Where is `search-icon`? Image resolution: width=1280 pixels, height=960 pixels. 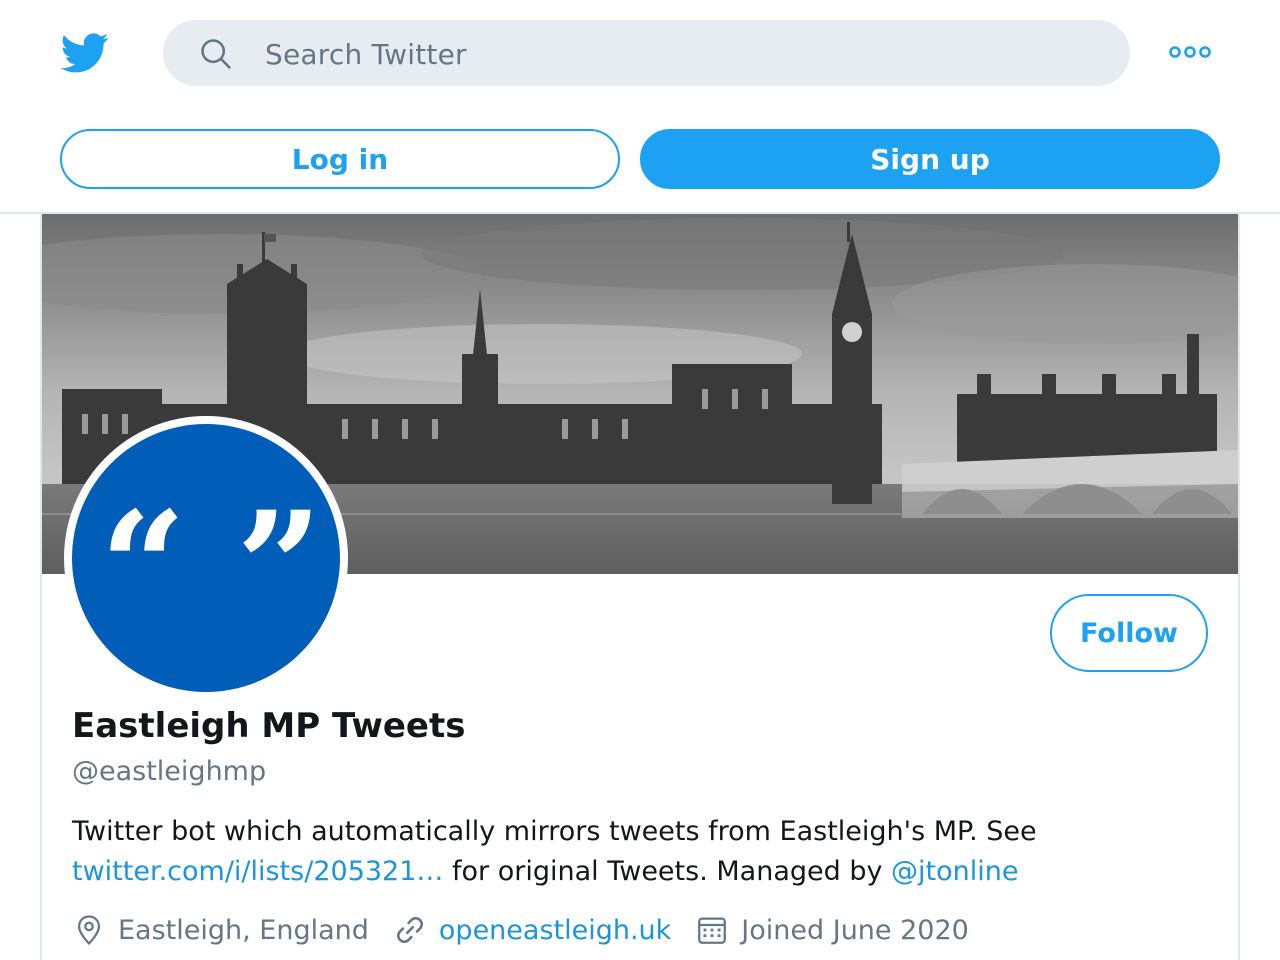
search-icon is located at coordinates (216, 54).